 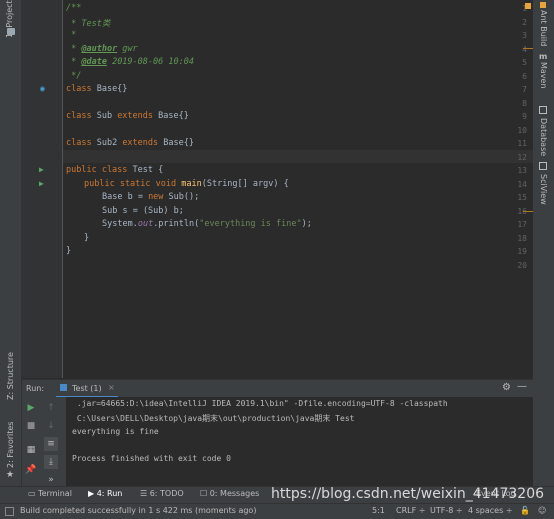 I want to click on caret-position: 5:1, so click(x=378, y=510).